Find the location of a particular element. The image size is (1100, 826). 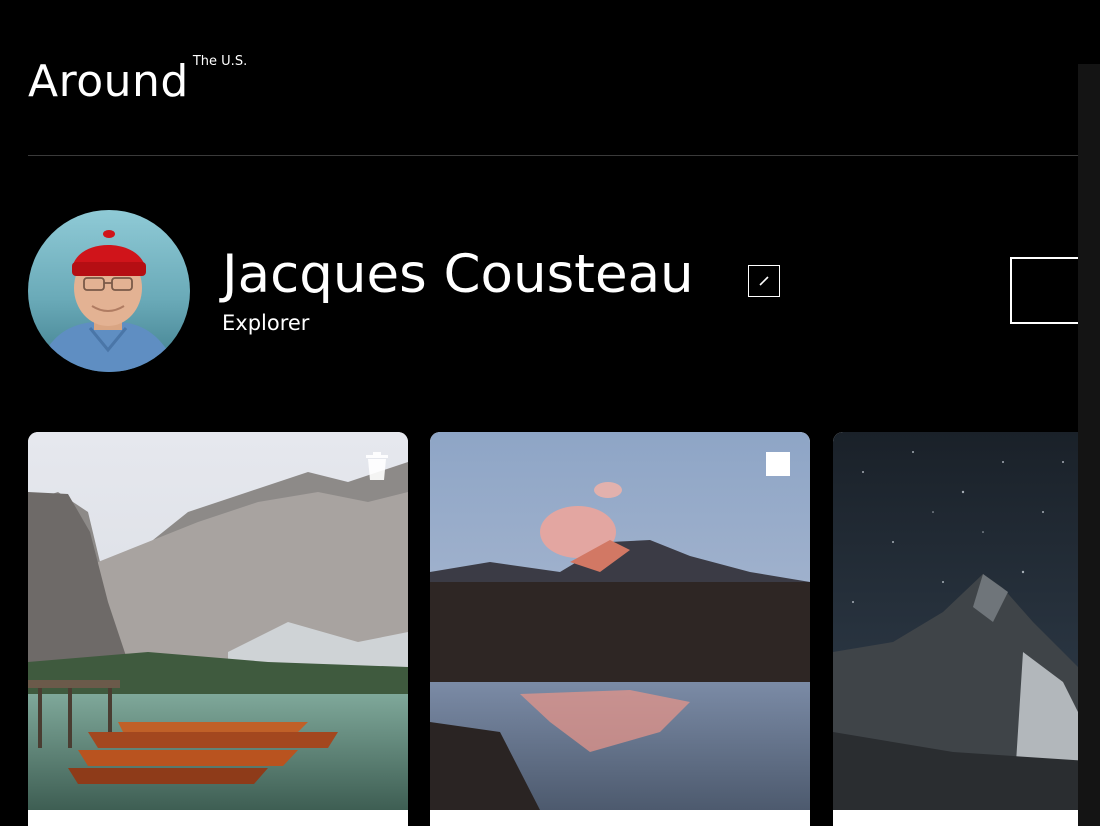

edit-profile-button is located at coordinates (764, 281).